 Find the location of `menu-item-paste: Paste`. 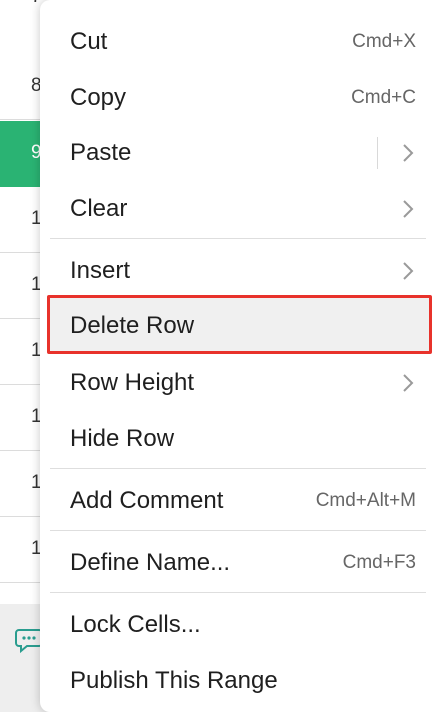

menu-item-paste: Paste is located at coordinates (239, 153).